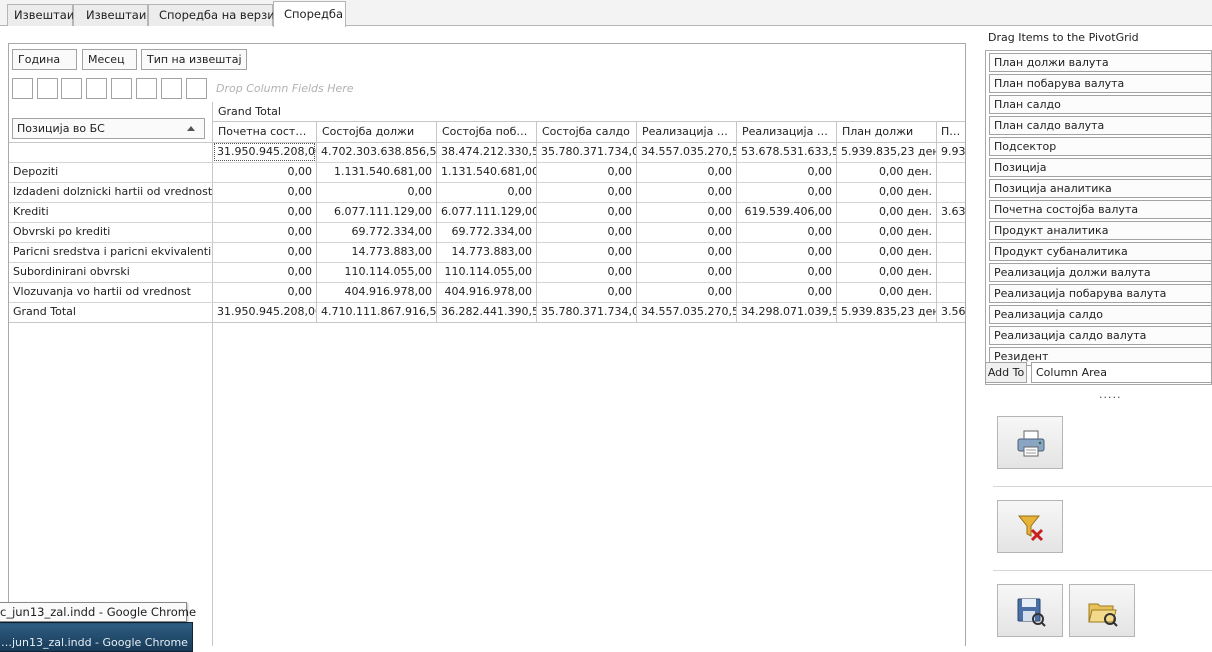  Describe the element at coordinates (110, 232) in the screenshot. I see `row-label: Obvrski po krediti` at that location.